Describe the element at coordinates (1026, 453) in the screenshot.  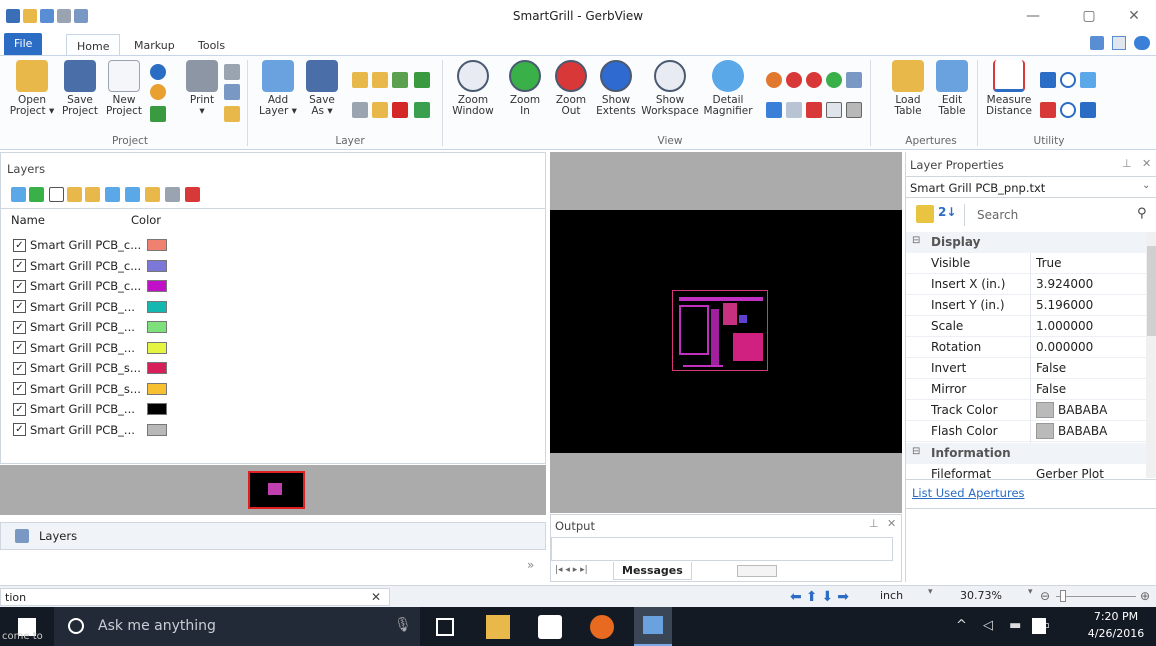
I see `section-information: ⊟ Information` at that location.